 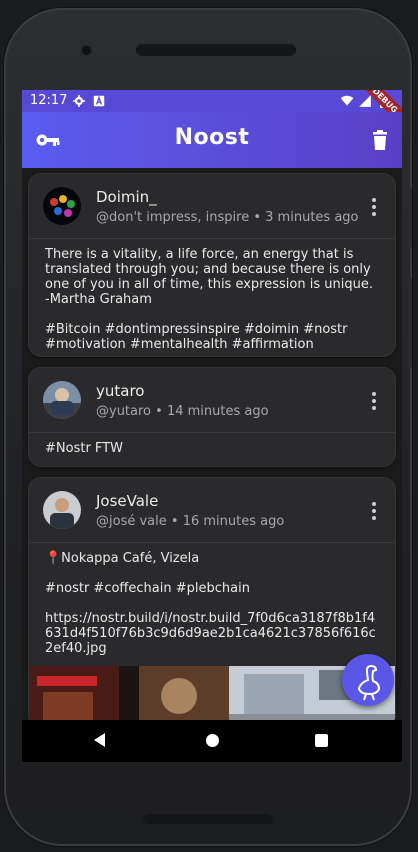 I want to click on signal-icon, so click(x=365, y=101).